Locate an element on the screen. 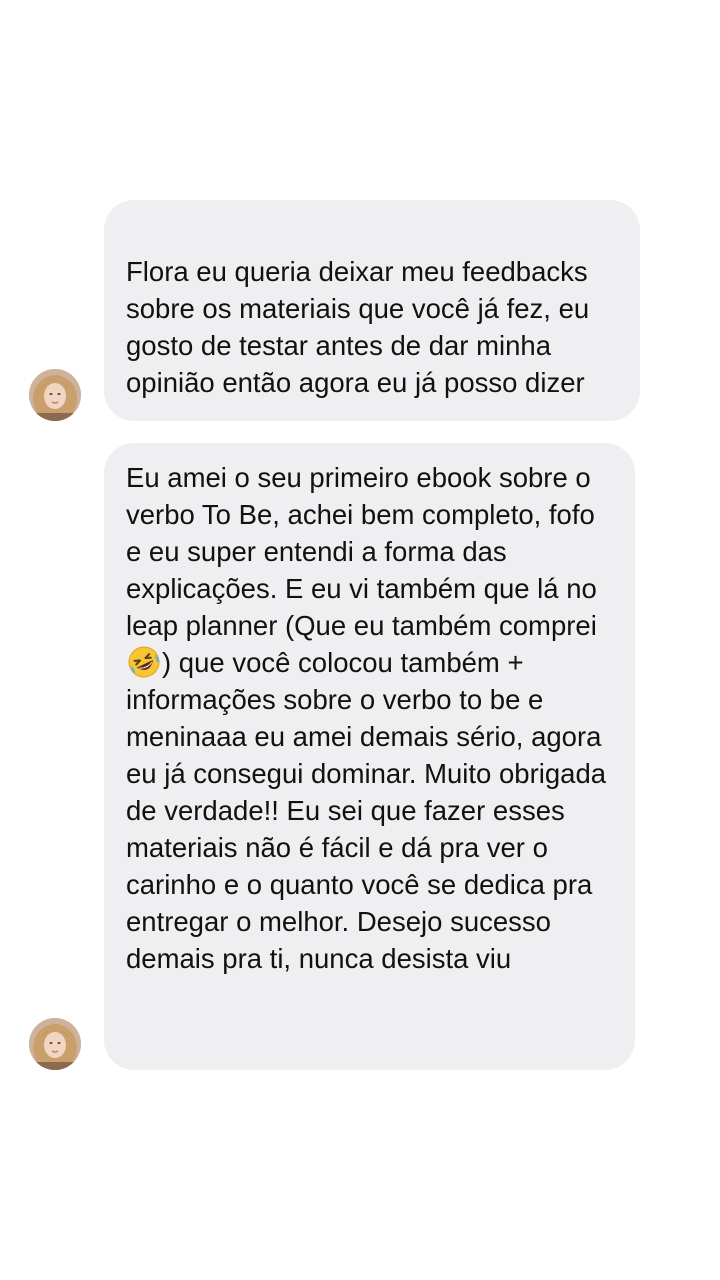 This screenshot has height=1280, width=720. rolling-on-floor-laughing-emoji-icon is located at coordinates (144, 662).